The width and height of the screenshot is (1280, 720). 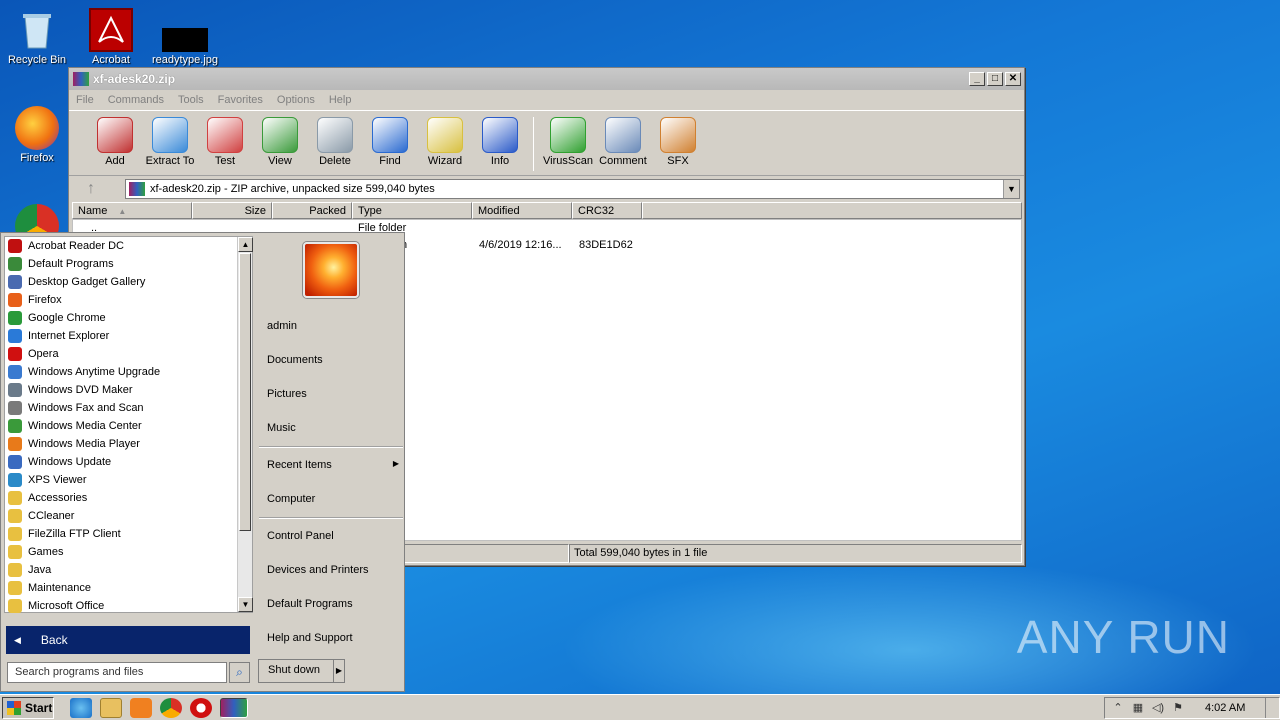 What do you see at coordinates (1138, 708) in the screenshot?
I see `network-icon: ▦` at bounding box center [1138, 708].